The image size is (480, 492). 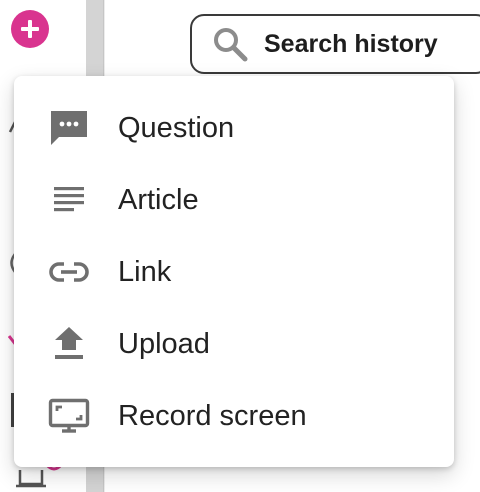 What do you see at coordinates (212, 415) in the screenshot?
I see `menu-item-label: Record screen` at bounding box center [212, 415].